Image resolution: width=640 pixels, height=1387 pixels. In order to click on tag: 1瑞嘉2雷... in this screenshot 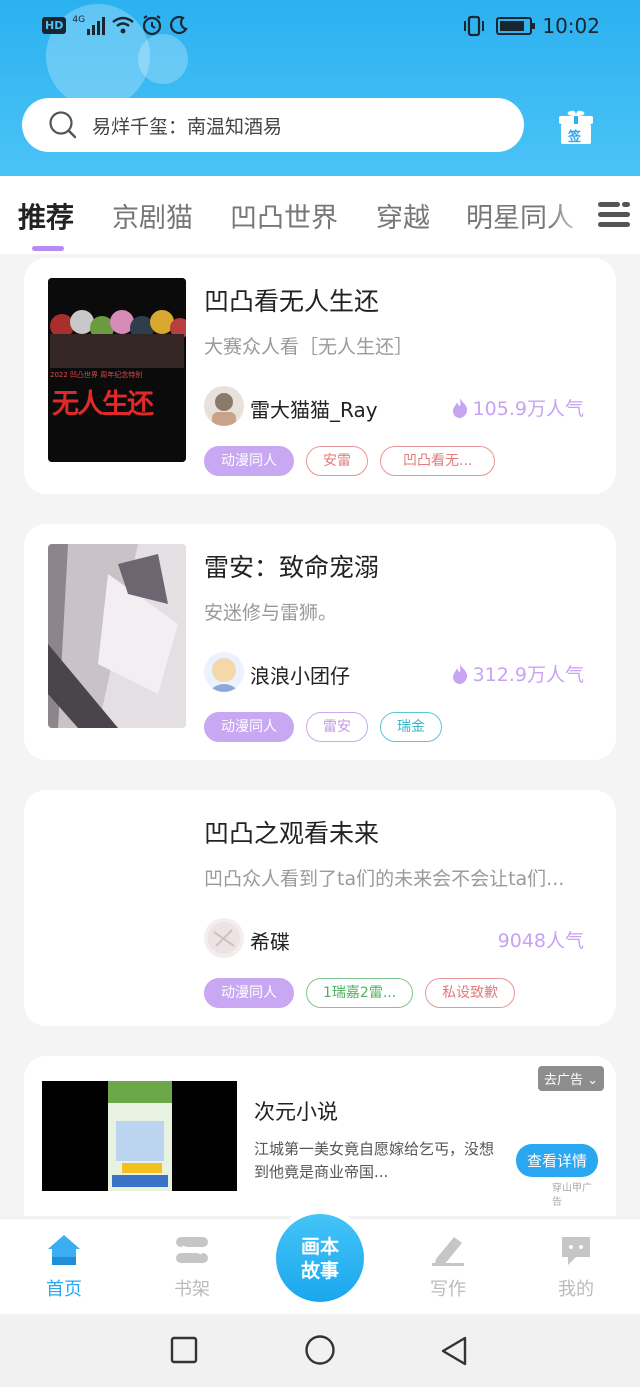, I will do `click(360, 993)`.